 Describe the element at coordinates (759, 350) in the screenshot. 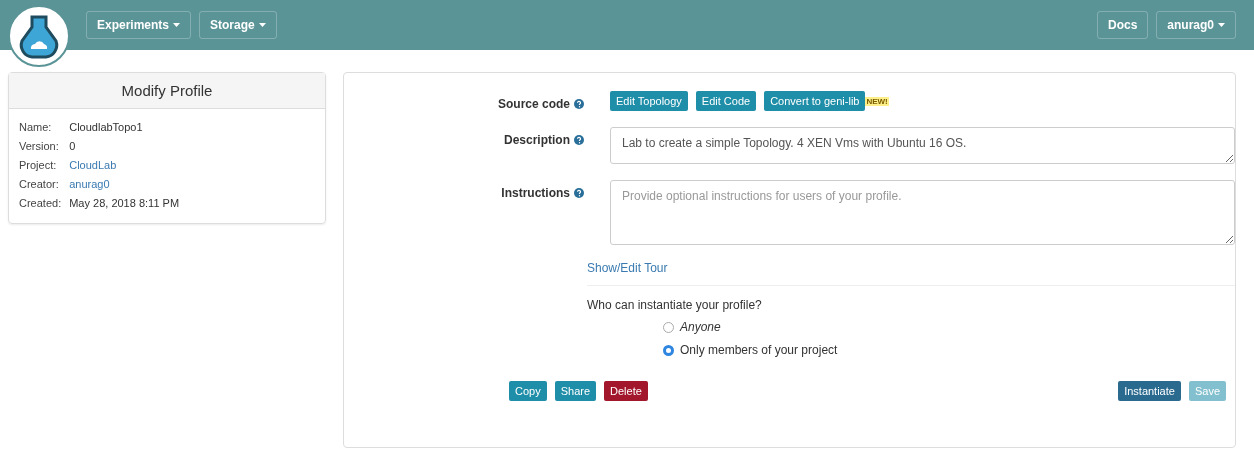

I see `radio-label: Only members of your project` at that location.